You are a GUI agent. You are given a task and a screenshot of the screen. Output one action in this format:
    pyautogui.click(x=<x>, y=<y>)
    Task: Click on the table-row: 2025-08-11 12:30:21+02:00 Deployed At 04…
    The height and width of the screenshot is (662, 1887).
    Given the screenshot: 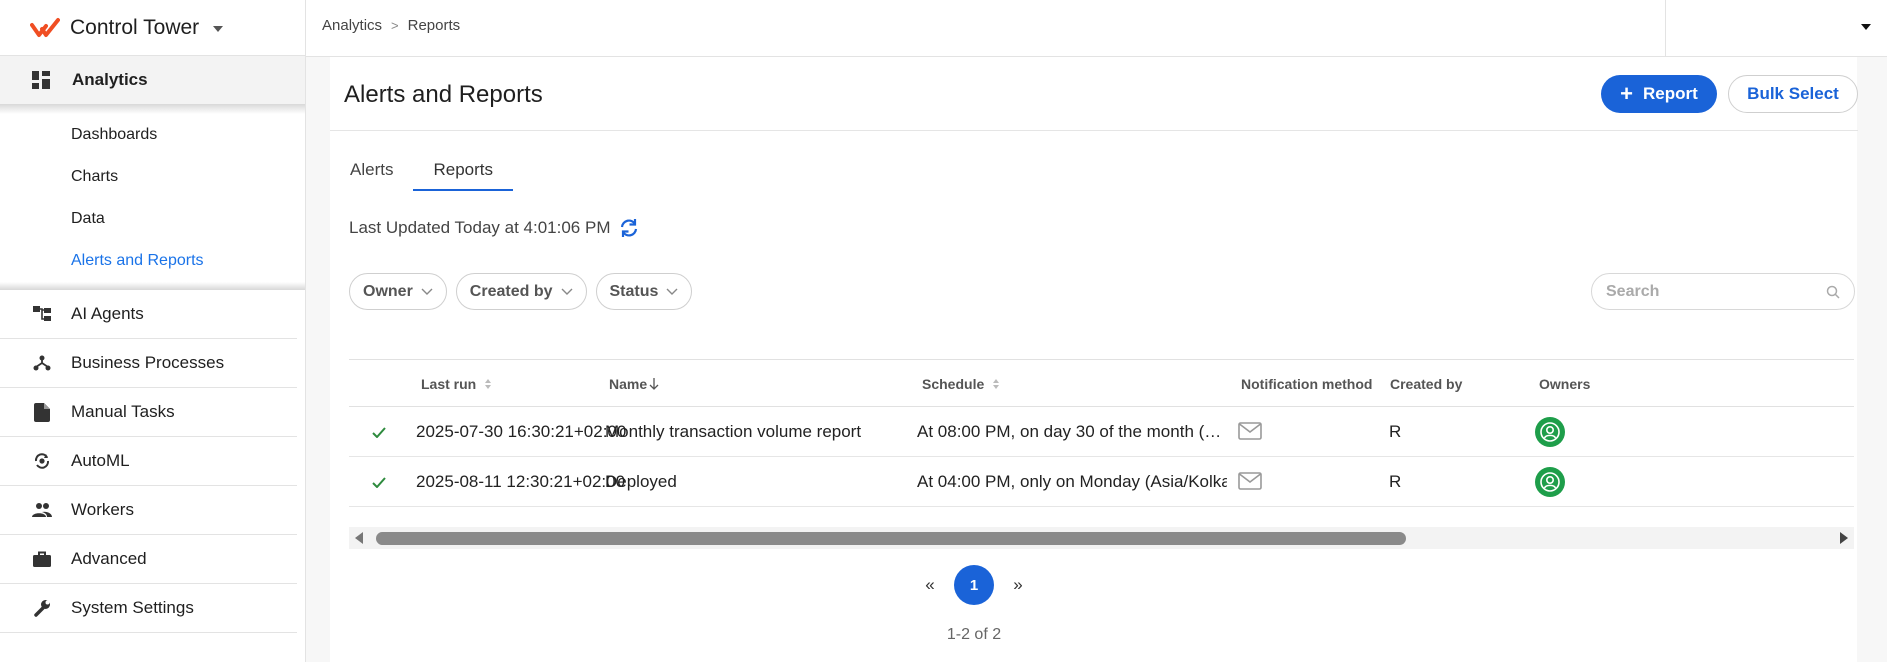 What is the action you would take?
    pyautogui.click(x=1101, y=482)
    